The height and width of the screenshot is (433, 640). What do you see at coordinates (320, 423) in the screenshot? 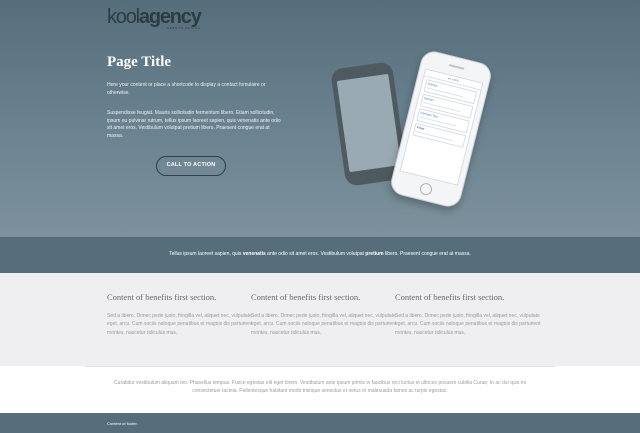
I see `footer: Content of footer.` at bounding box center [320, 423].